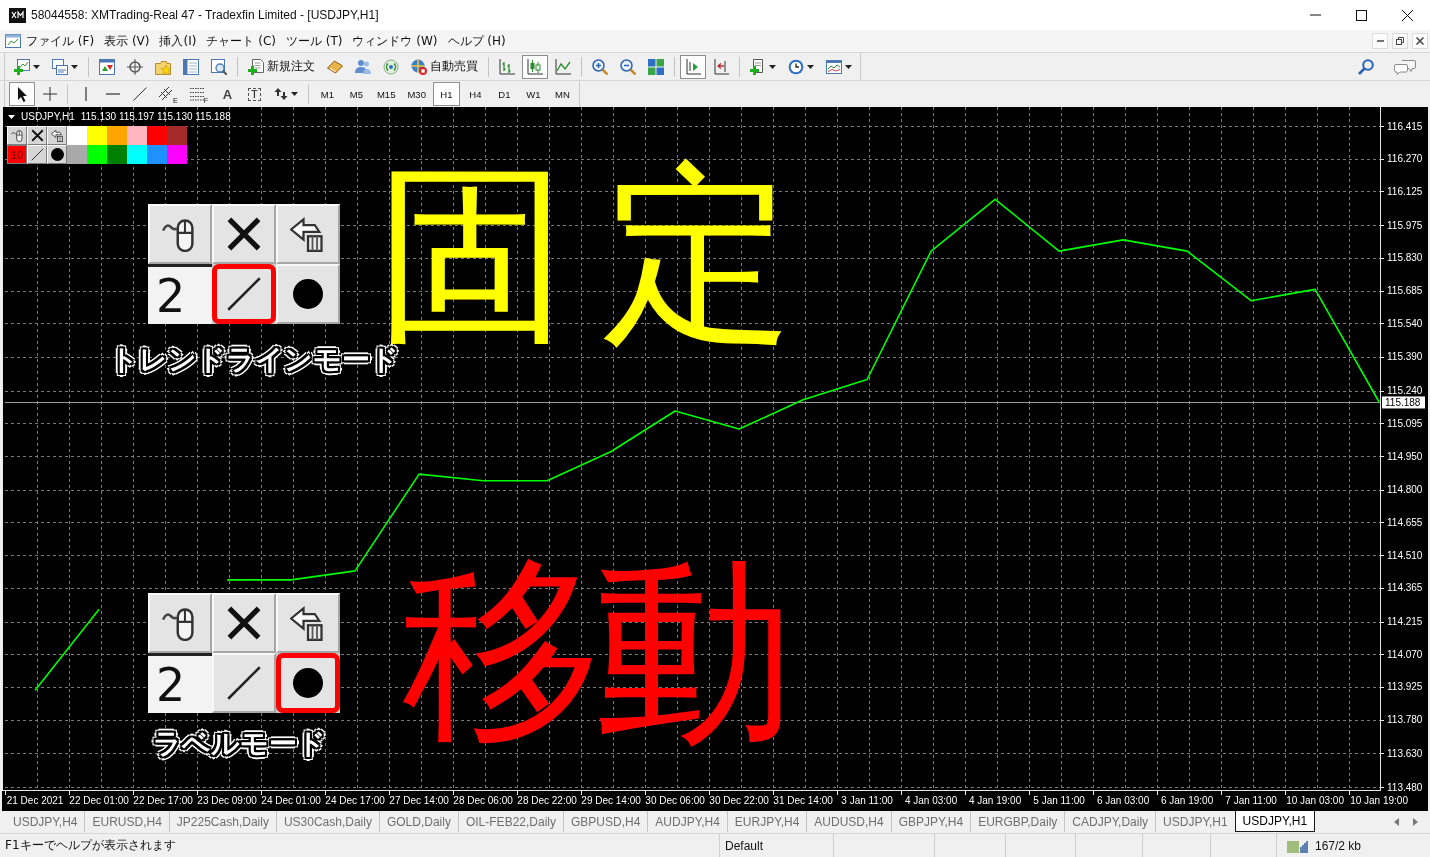  I want to click on close-icon, so click(244, 623).